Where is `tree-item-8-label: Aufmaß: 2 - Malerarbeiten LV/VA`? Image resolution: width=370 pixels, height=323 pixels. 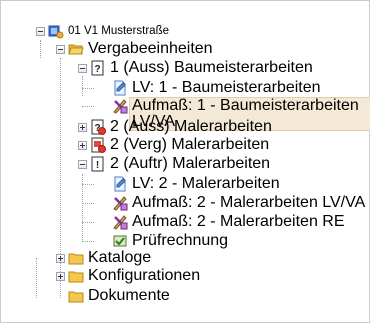 tree-item-8-label: Aufmaß: 2 - Malerarbeiten LV/VA is located at coordinates (248, 203).